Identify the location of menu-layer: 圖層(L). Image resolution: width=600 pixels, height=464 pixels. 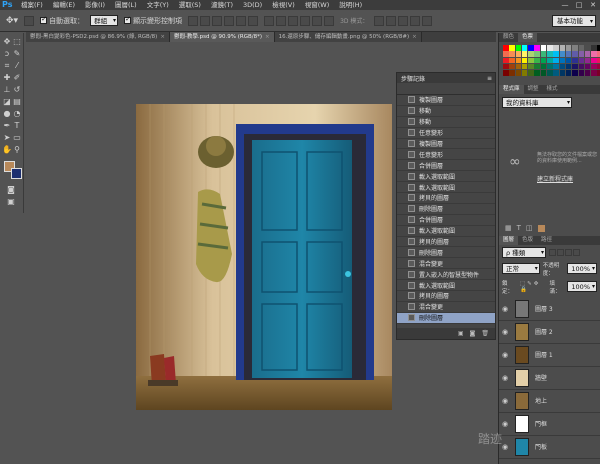
(126, 5).